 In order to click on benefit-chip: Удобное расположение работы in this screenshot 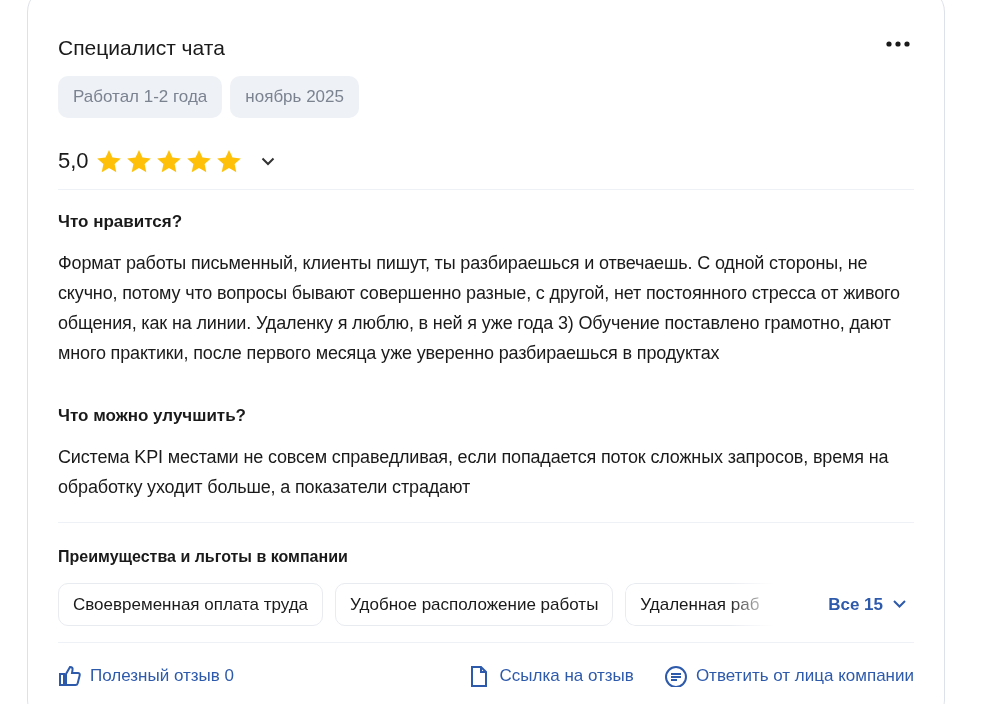, I will do `click(474, 604)`.